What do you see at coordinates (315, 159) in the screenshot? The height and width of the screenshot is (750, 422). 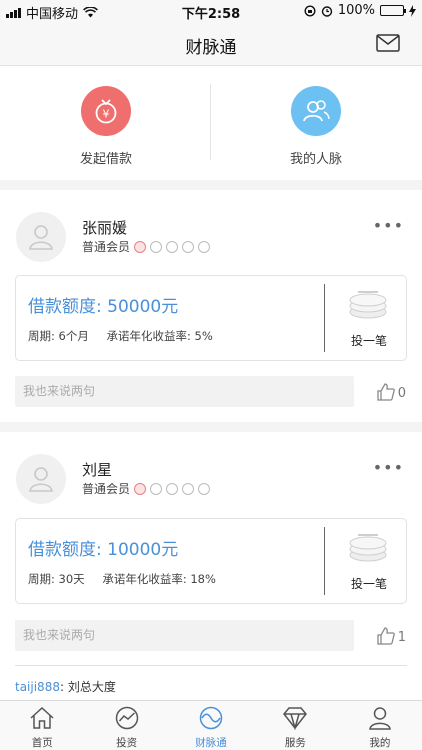 I see `my-network-label: 我的人脉` at bounding box center [315, 159].